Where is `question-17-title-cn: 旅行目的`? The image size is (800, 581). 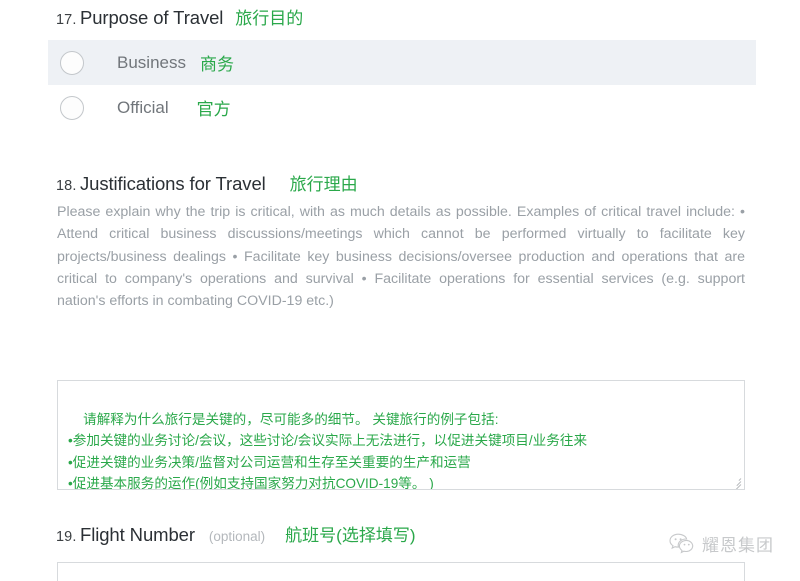 question-17-title-cn: 旅行目的 is located at coordinates (269, 18).